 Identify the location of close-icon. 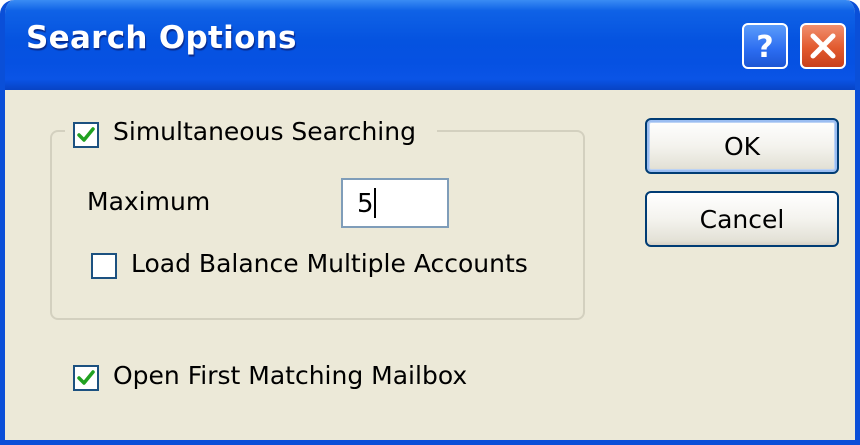
(823, 46).